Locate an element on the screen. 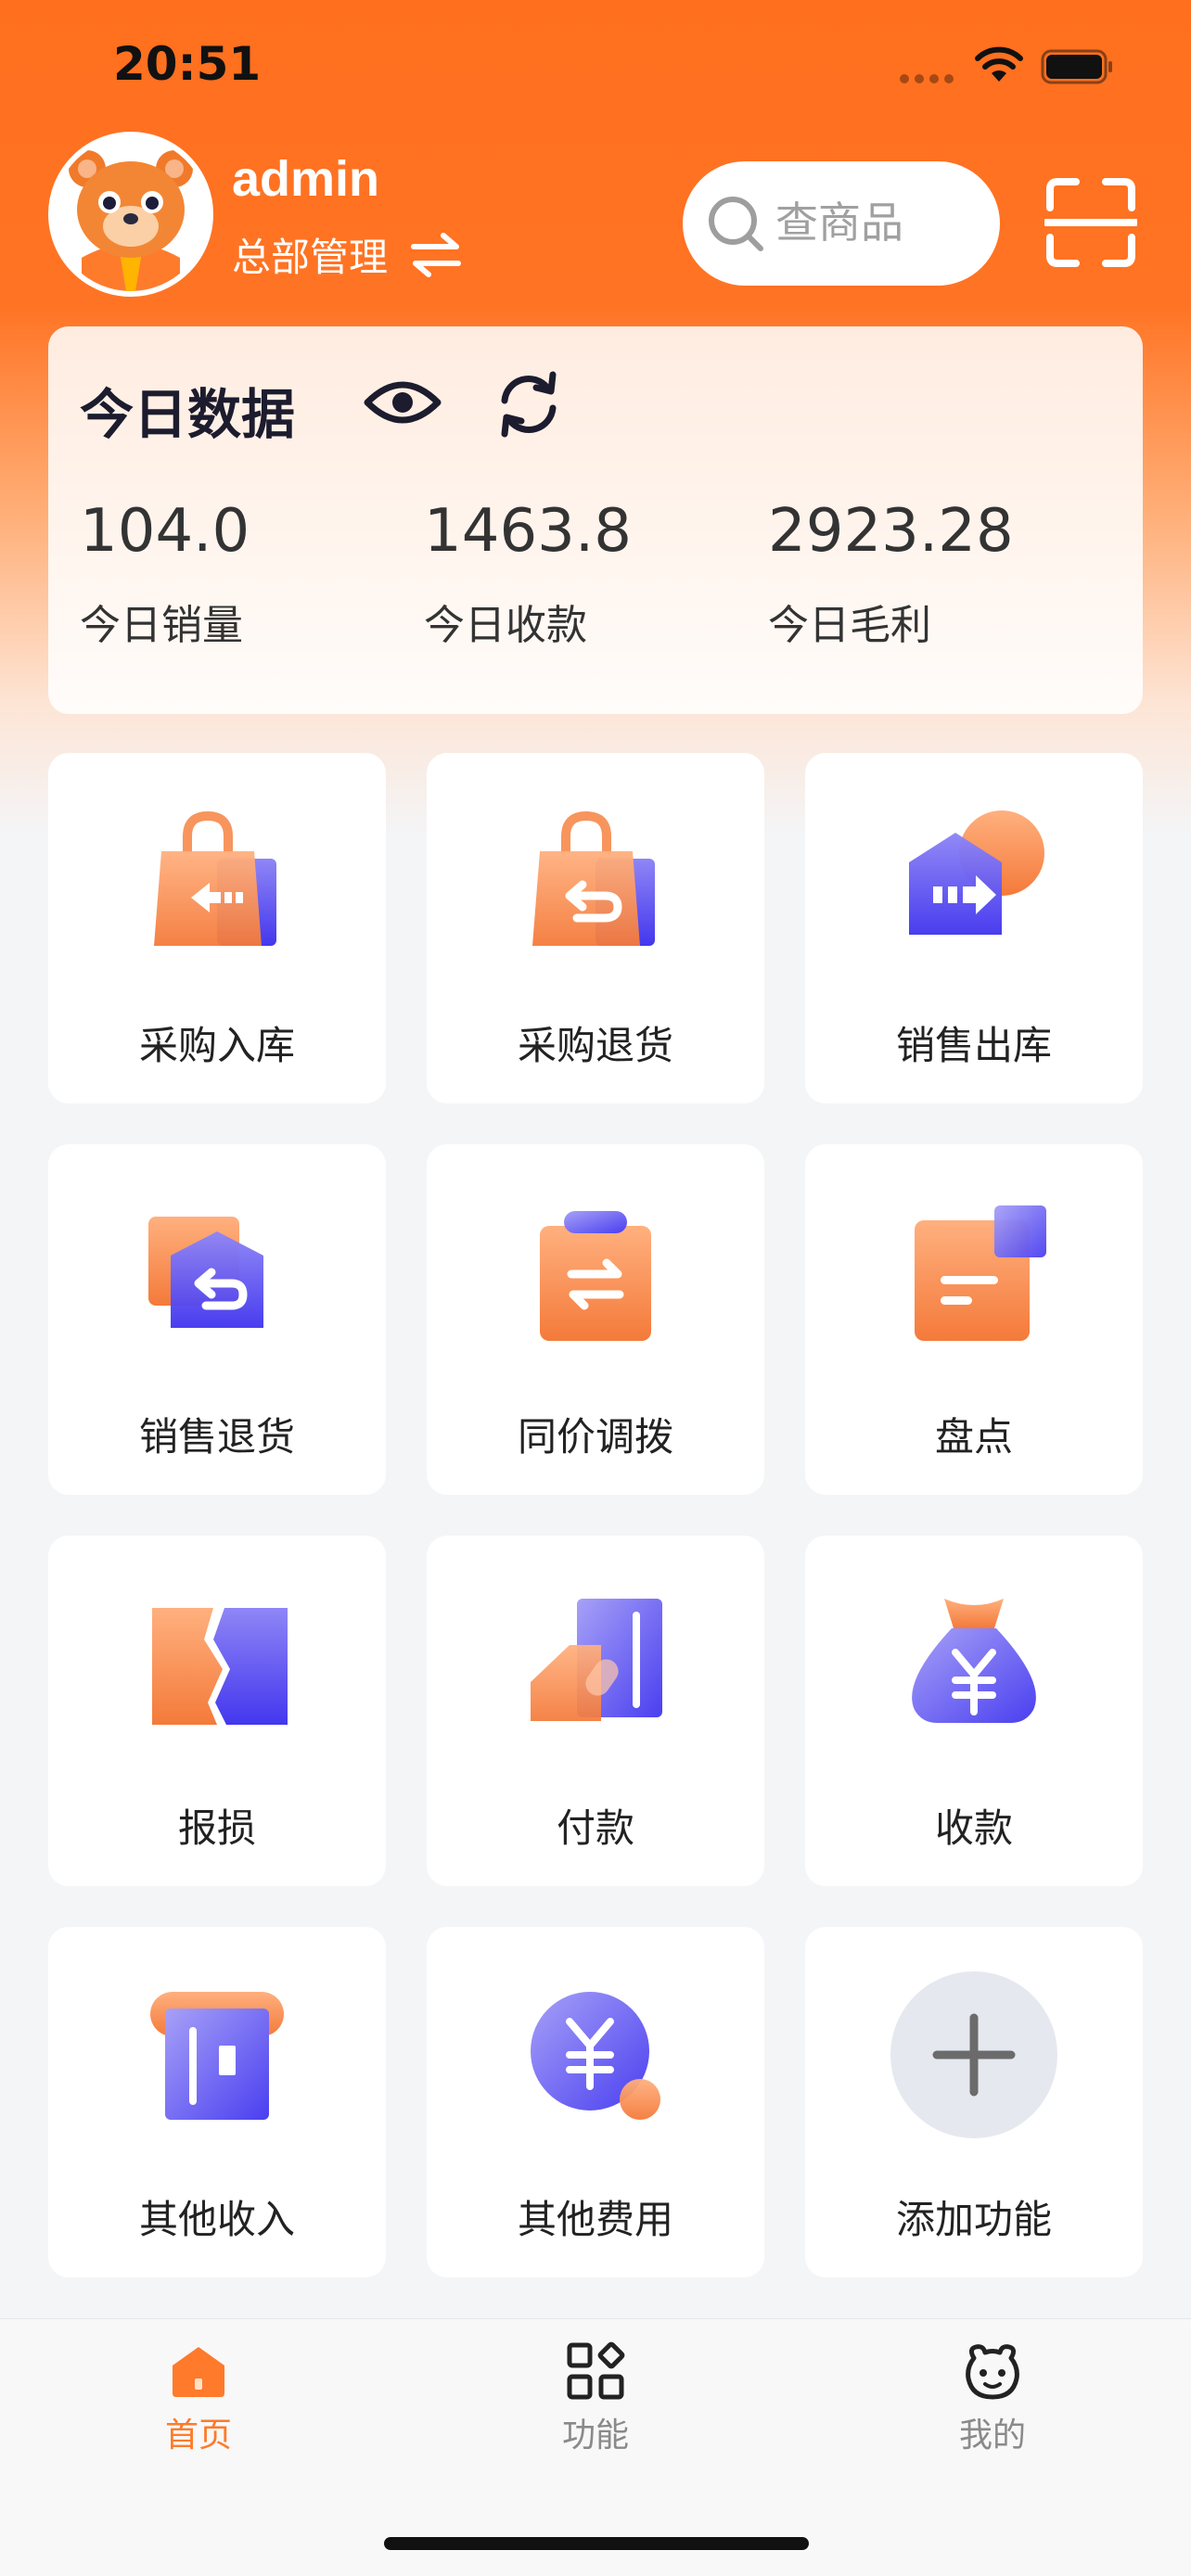  stat-collections: 1463.8 今日收款 is located at coordinates (591, 574).